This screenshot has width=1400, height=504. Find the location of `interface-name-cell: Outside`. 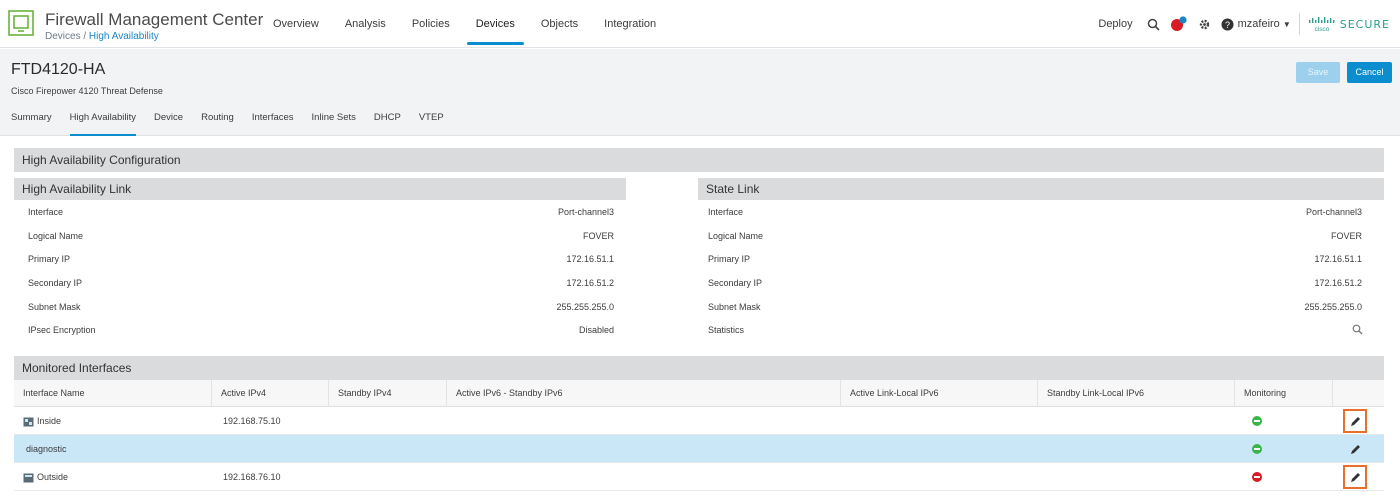

interface-name-cell: Outside is located at coordinates (45, 477).